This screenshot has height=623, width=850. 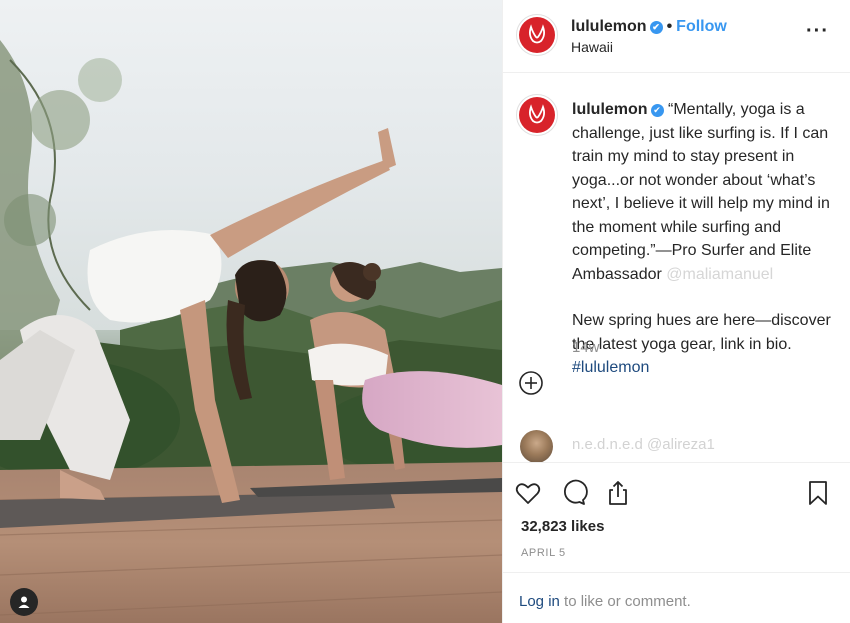 What do you see at coordinates (539, 601) in the screenshot?
I see `login-link: Log in` at bounding box center [539, 601].